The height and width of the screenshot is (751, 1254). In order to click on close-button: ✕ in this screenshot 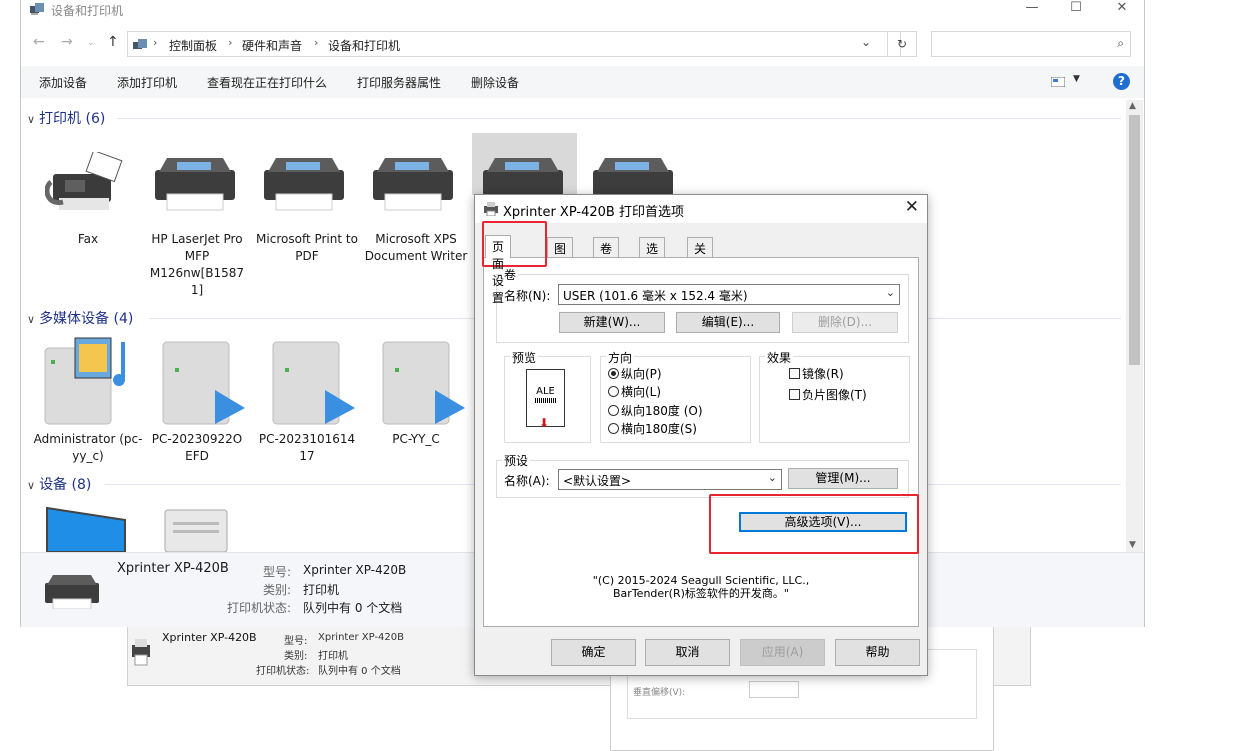, I will do `click(1122, 9)`.